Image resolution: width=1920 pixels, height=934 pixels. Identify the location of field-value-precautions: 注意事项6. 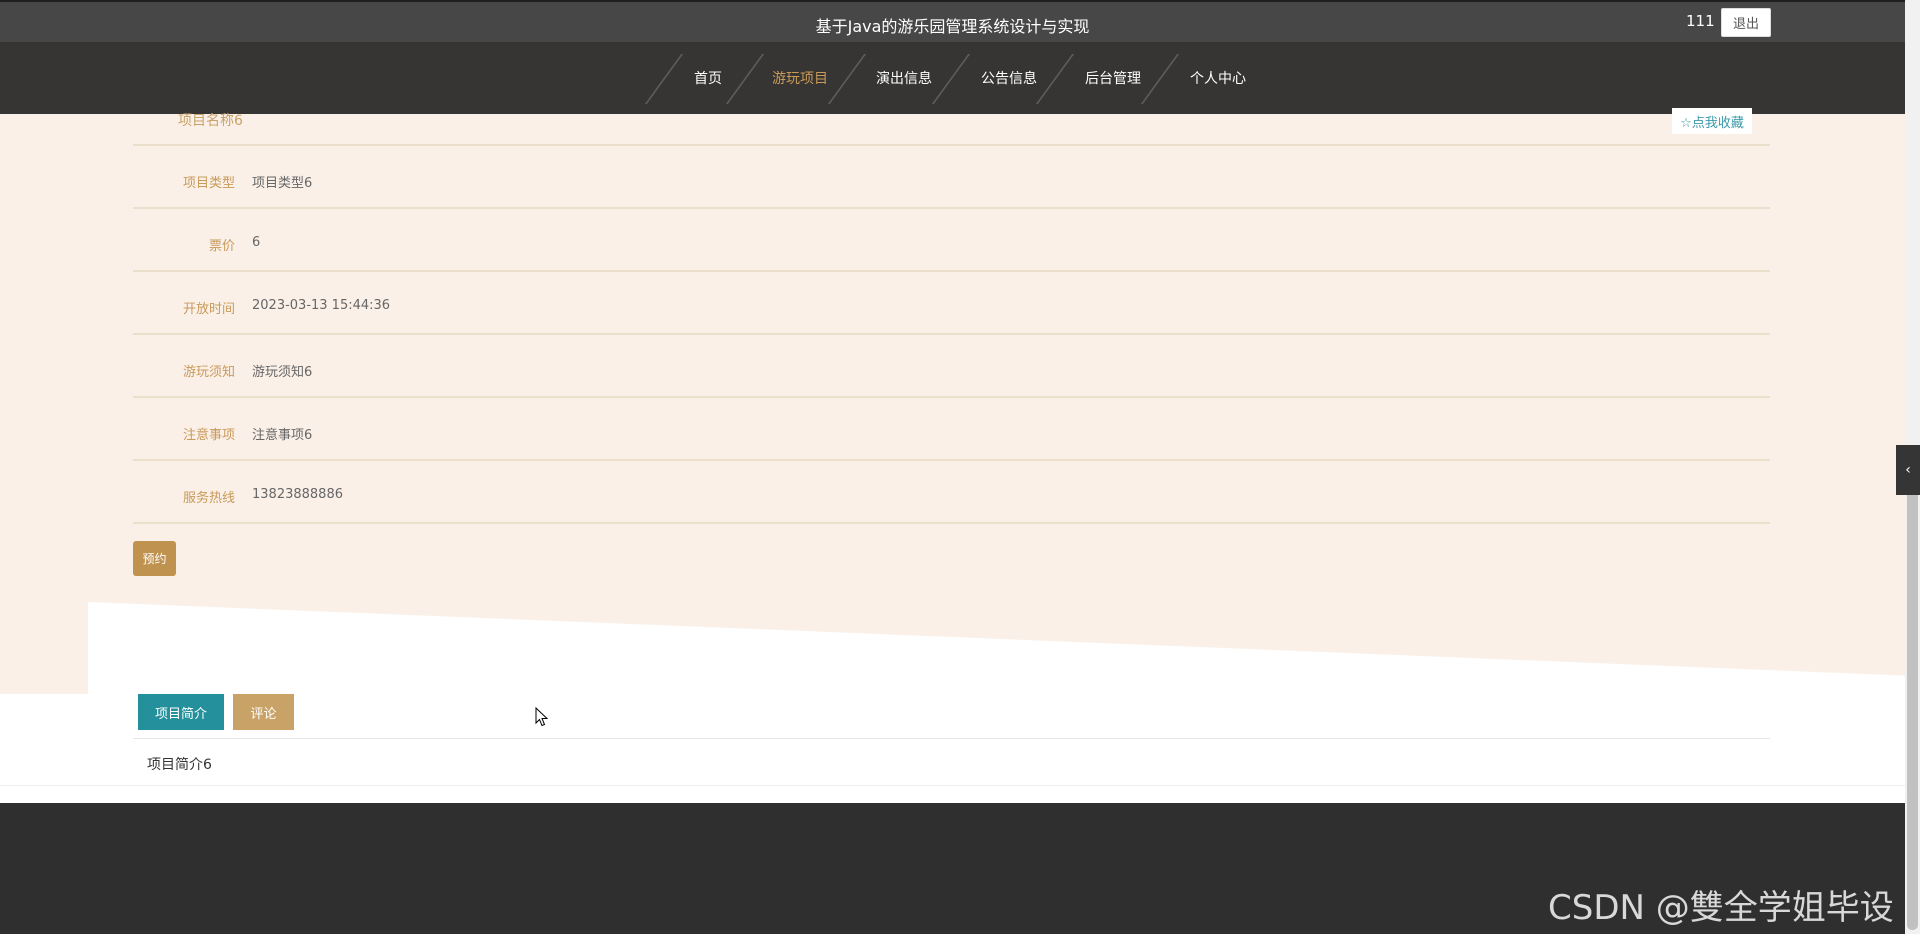
(282, 435).